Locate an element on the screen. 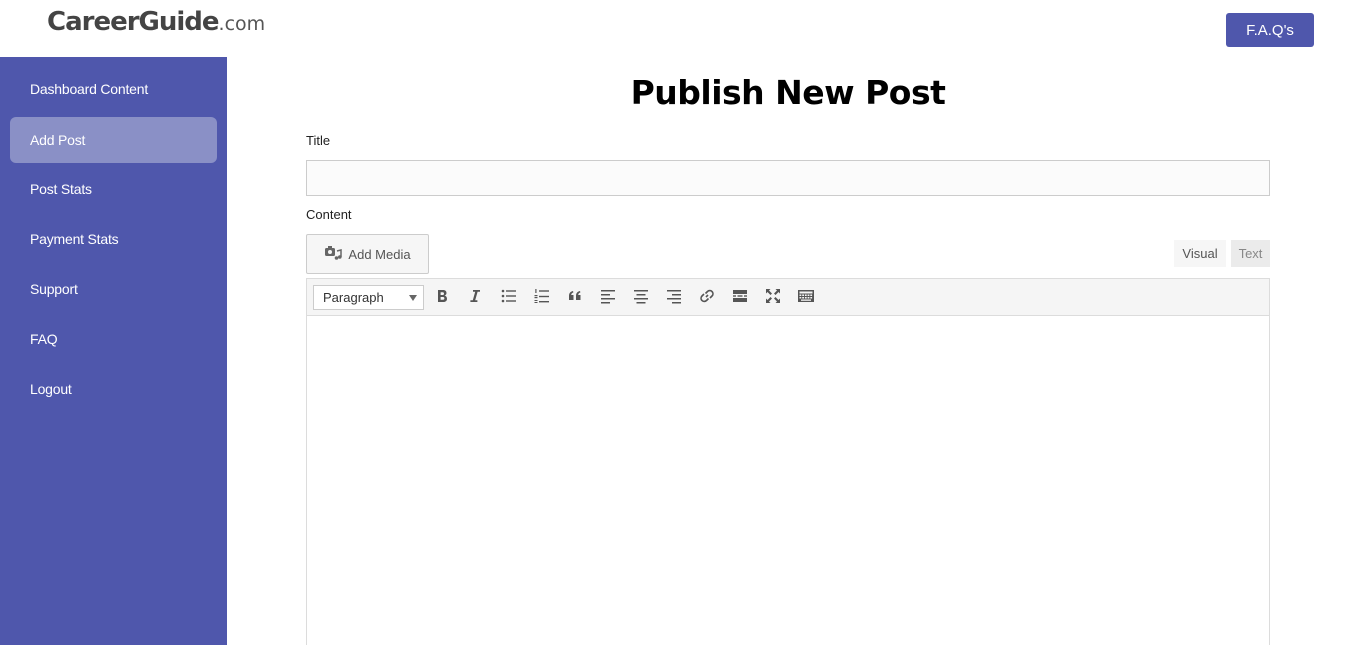 Image resolution: width=1349 pixels, height=645 pixels. toolbar-toggle-icon is located at coordinates (806, 298).